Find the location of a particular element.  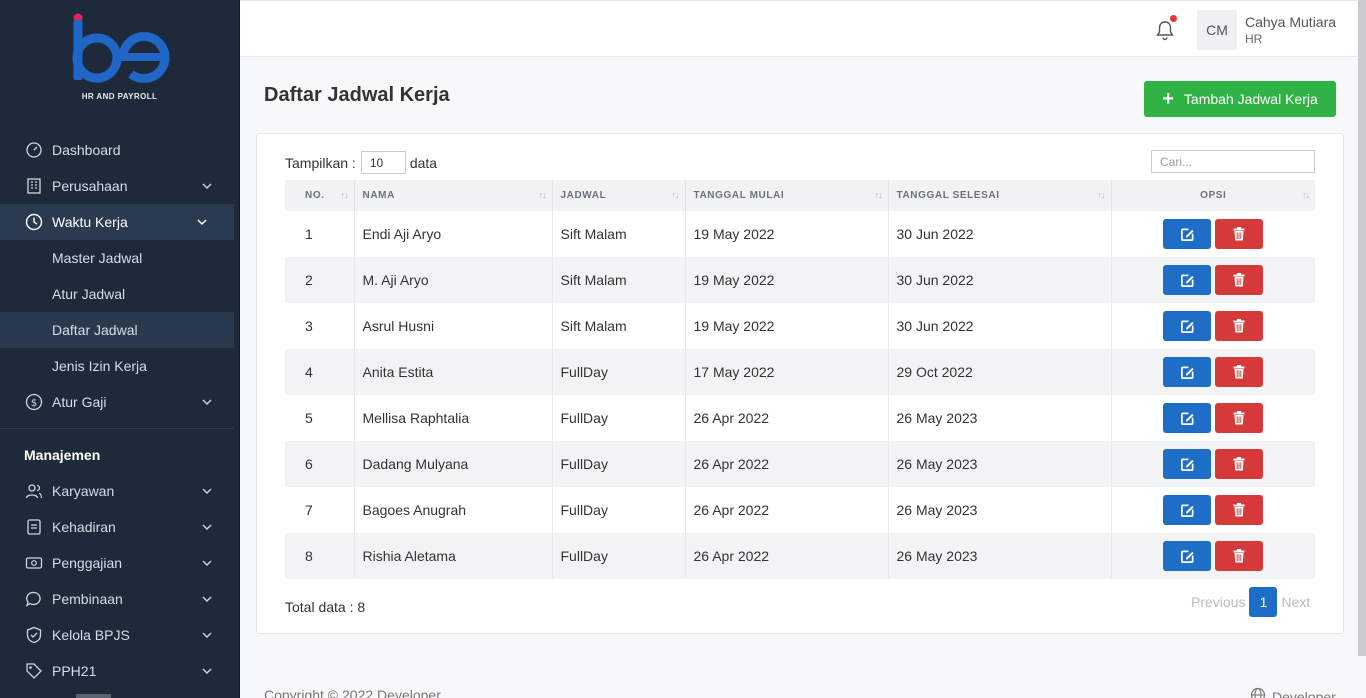

logo: HR AND PAYROLL is located at coordinates (119, 59).